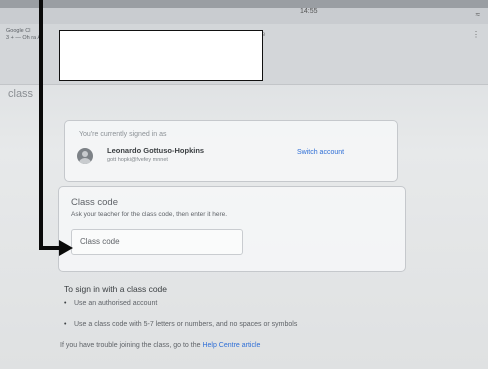  I want to click on annotation-arrow-head-icon, so click(66, 248).